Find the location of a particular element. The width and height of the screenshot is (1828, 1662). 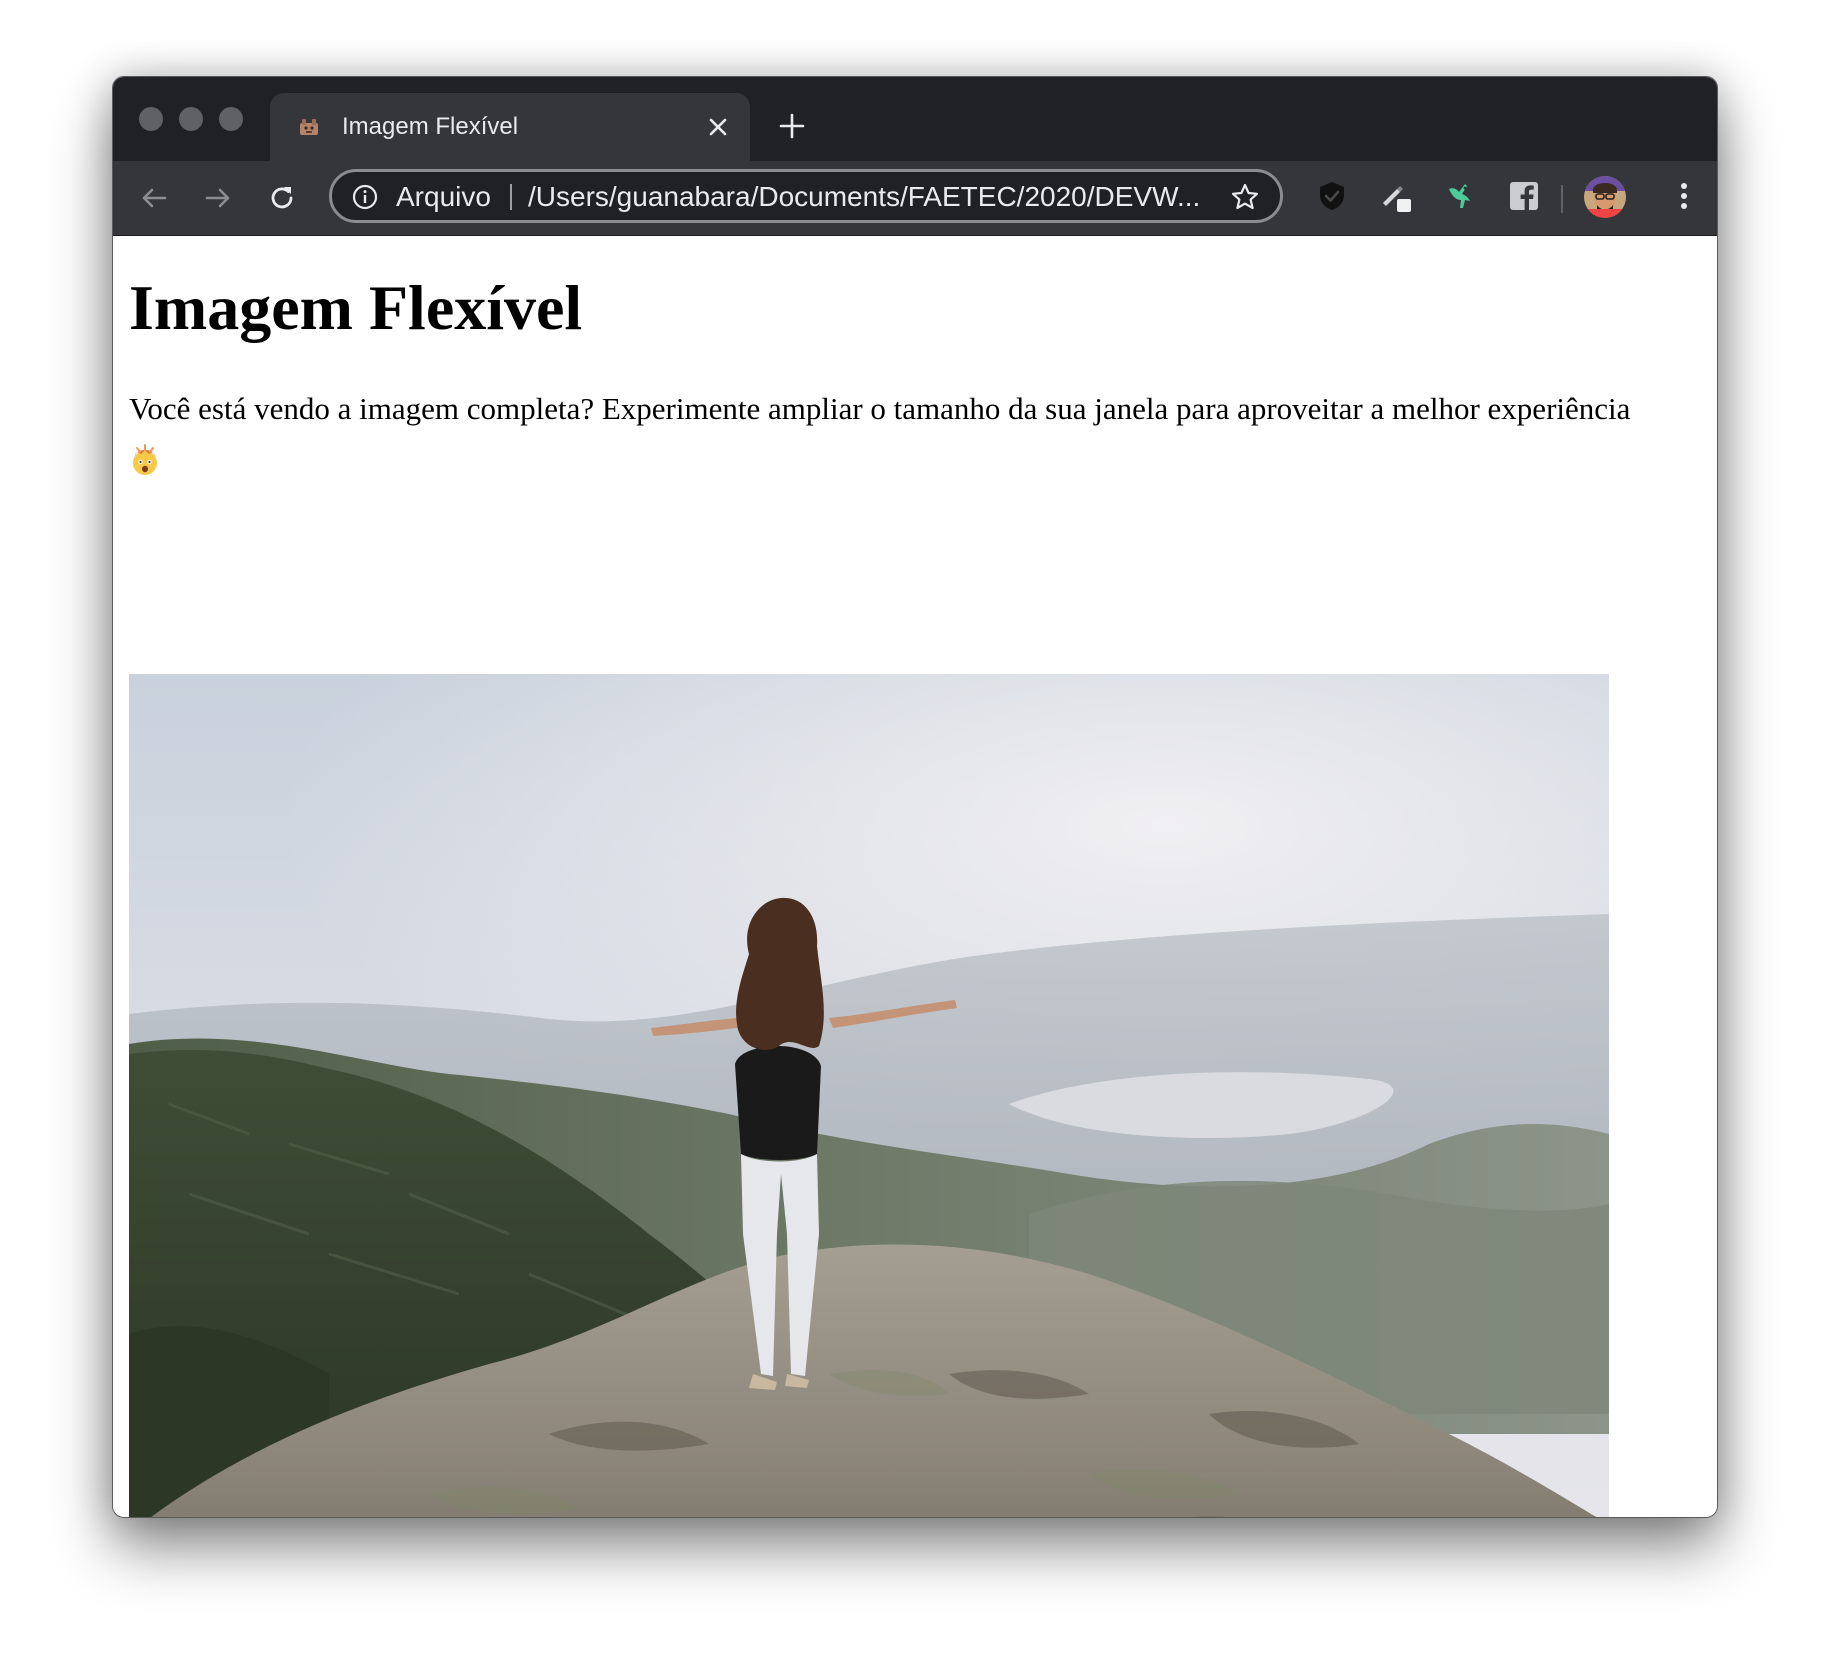

tab-active: Imagem Flexível is located at coordinates (510, 127).